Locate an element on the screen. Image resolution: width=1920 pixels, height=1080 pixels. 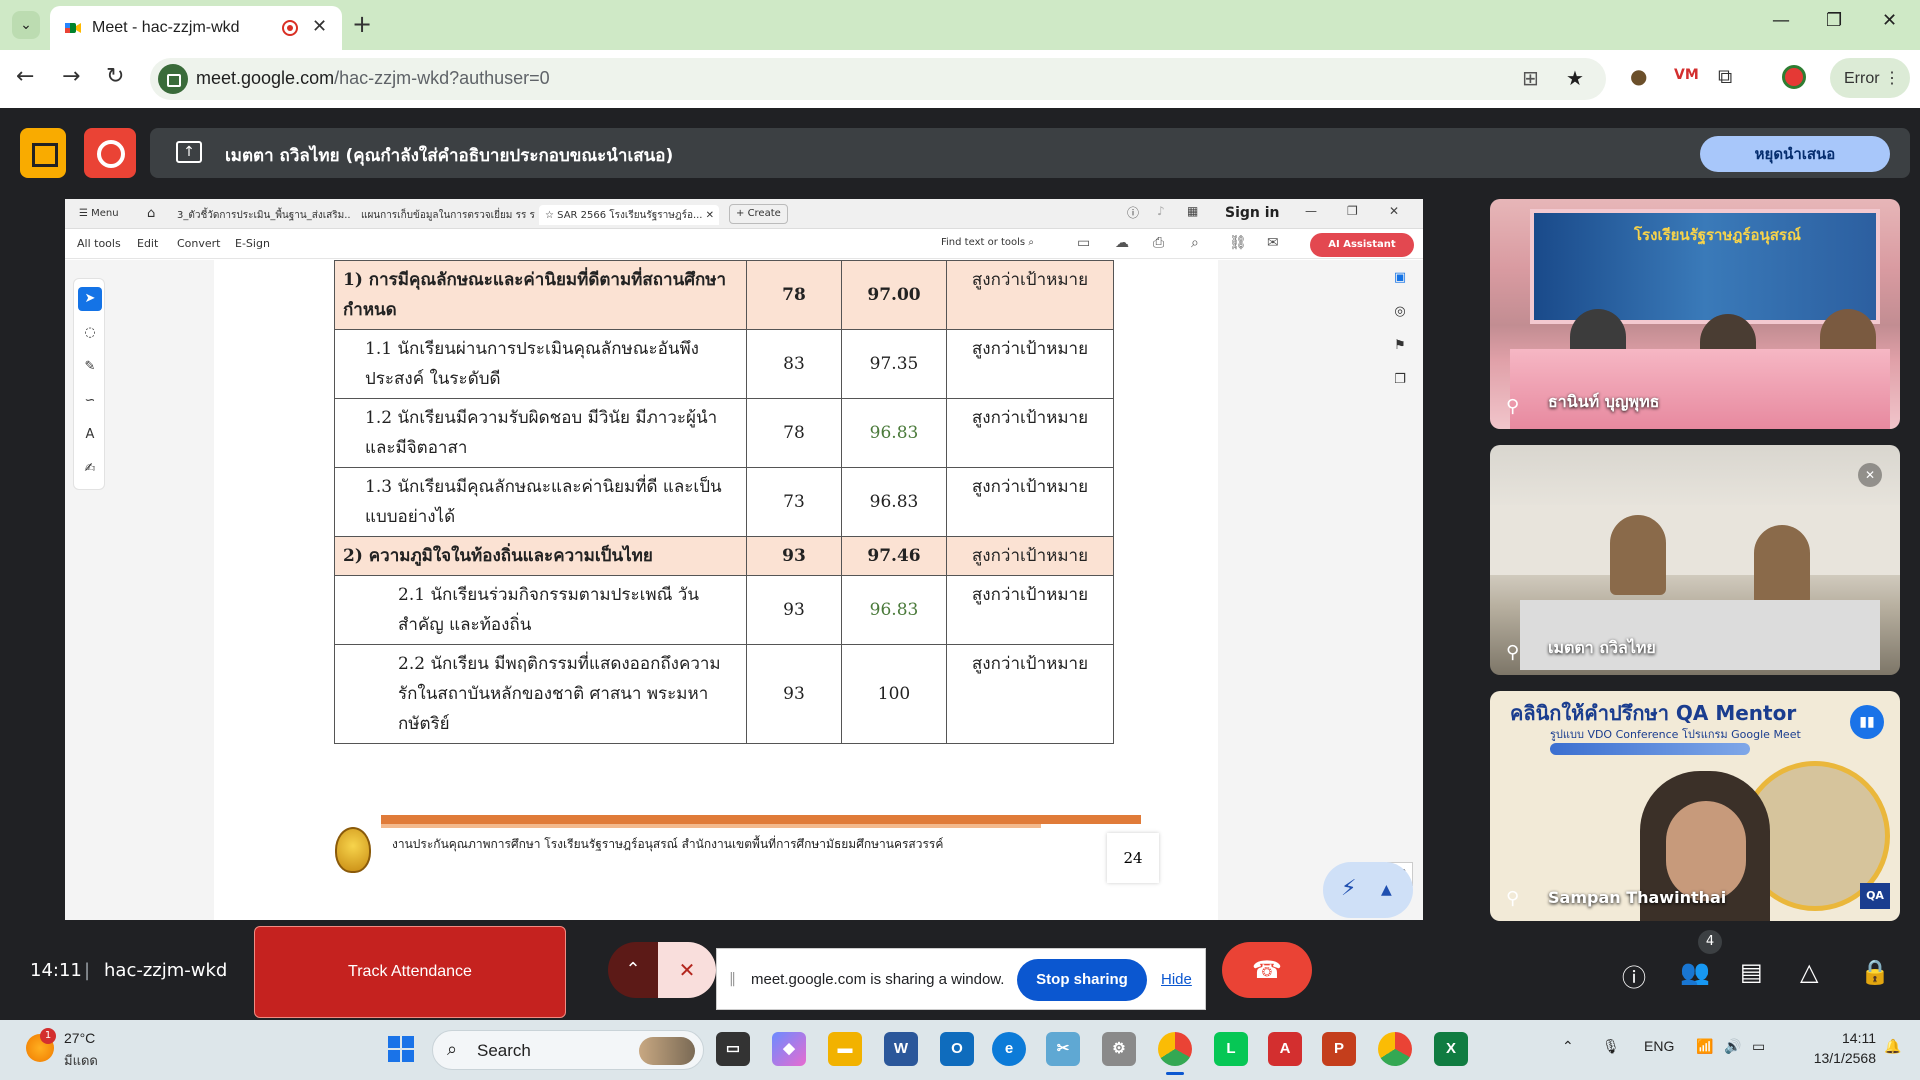
people-icon: 👥 is located at coordinates (1695, 972).